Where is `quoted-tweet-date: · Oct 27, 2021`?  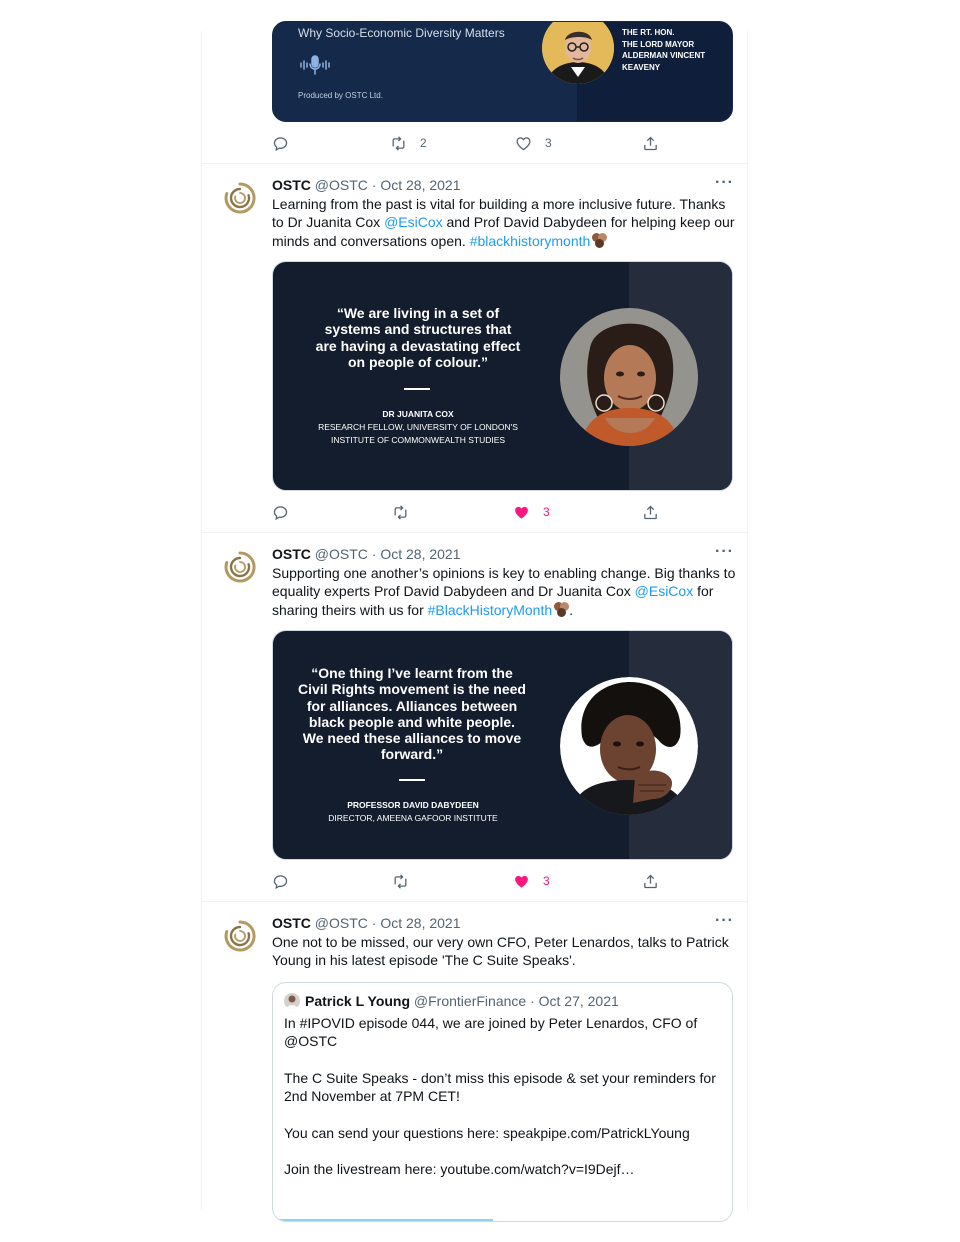 quoted-tweet-date: · Oct 27, 2021 is located at coordinates (574, 1001).